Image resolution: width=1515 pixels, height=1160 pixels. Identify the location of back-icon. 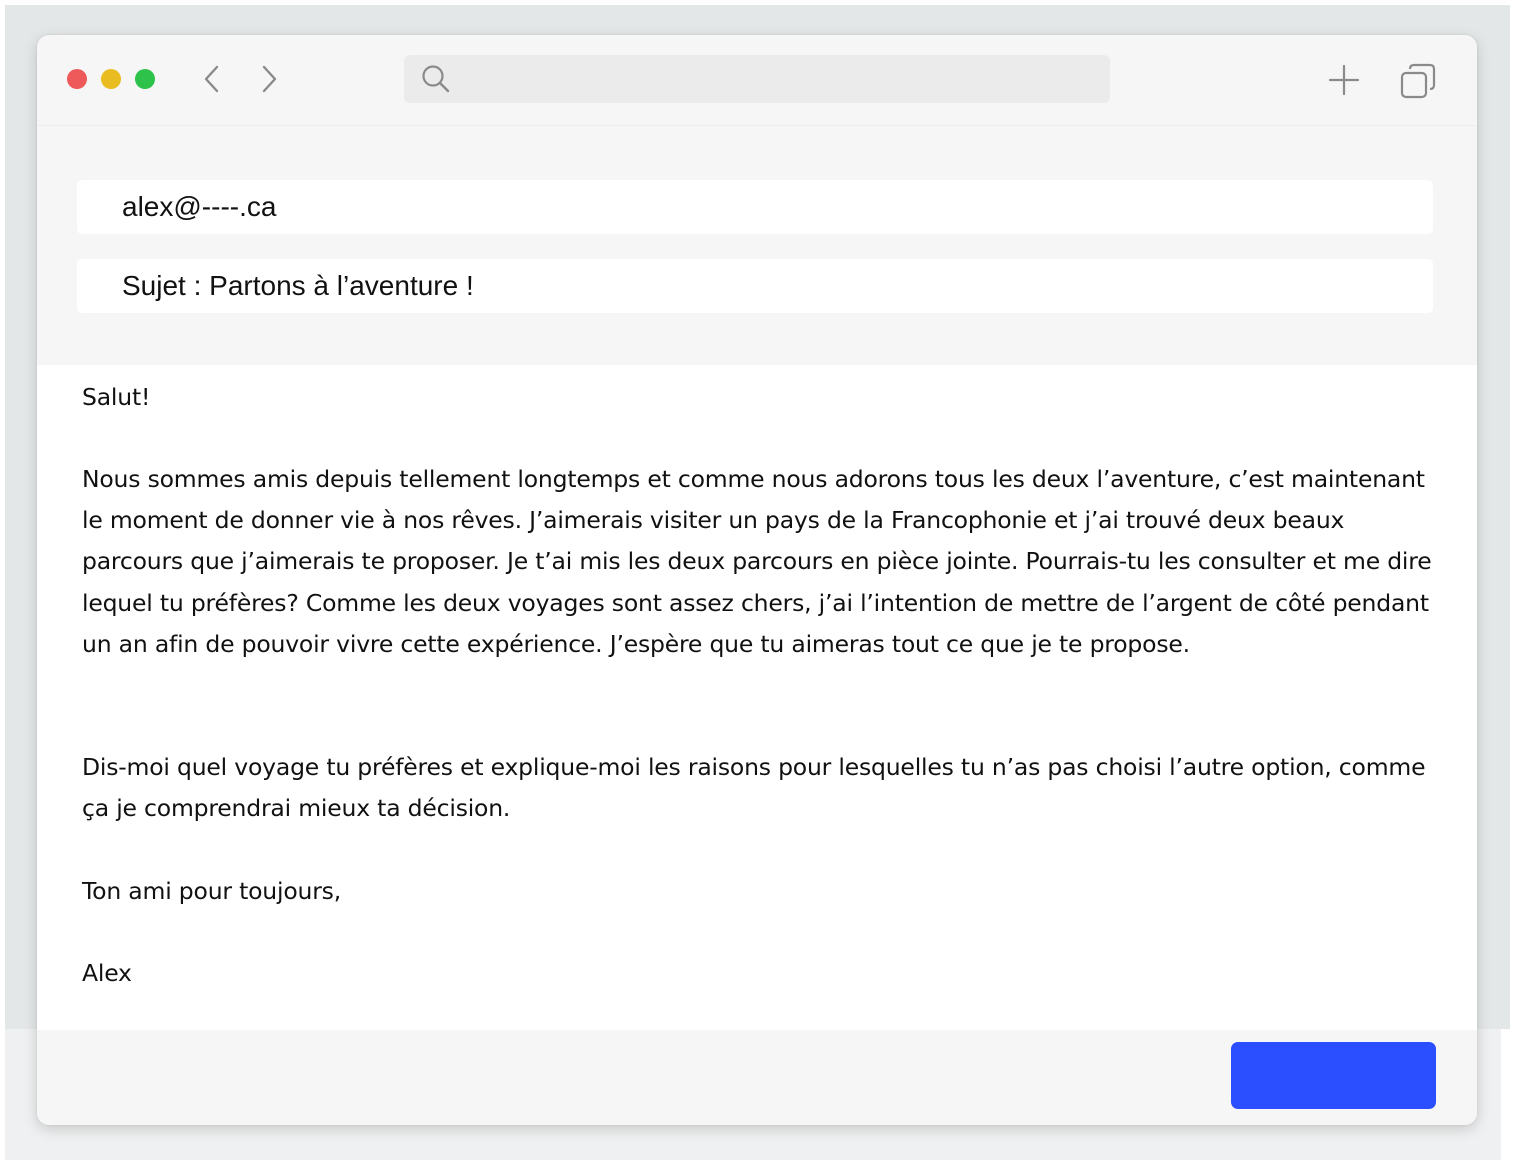
(212, 79).